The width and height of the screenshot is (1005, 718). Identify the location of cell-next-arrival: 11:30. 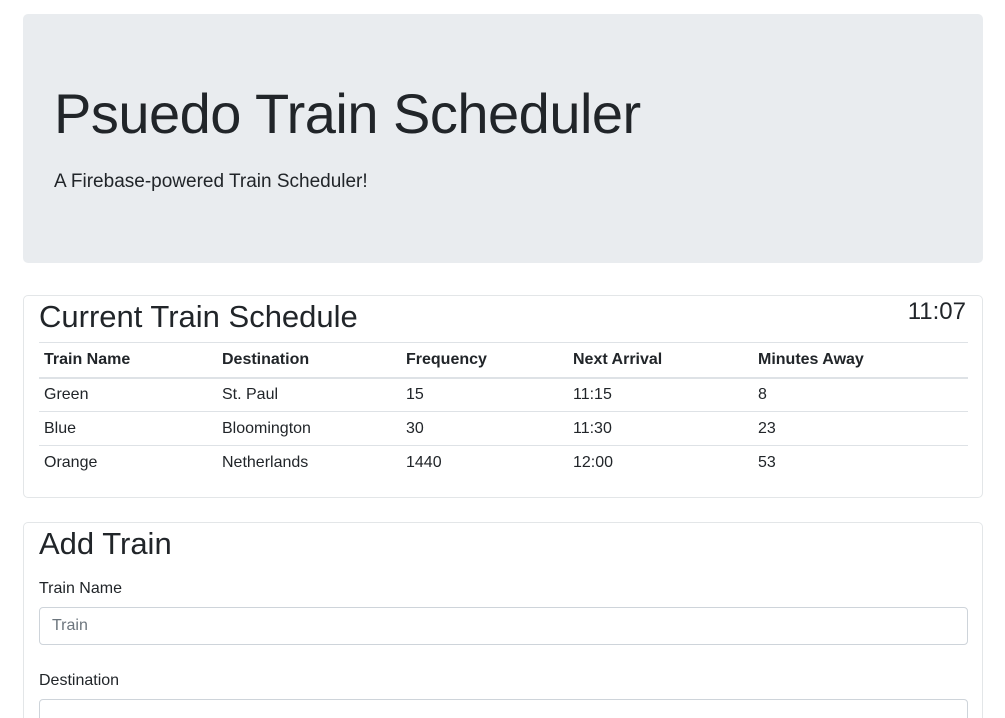
(660, 428).